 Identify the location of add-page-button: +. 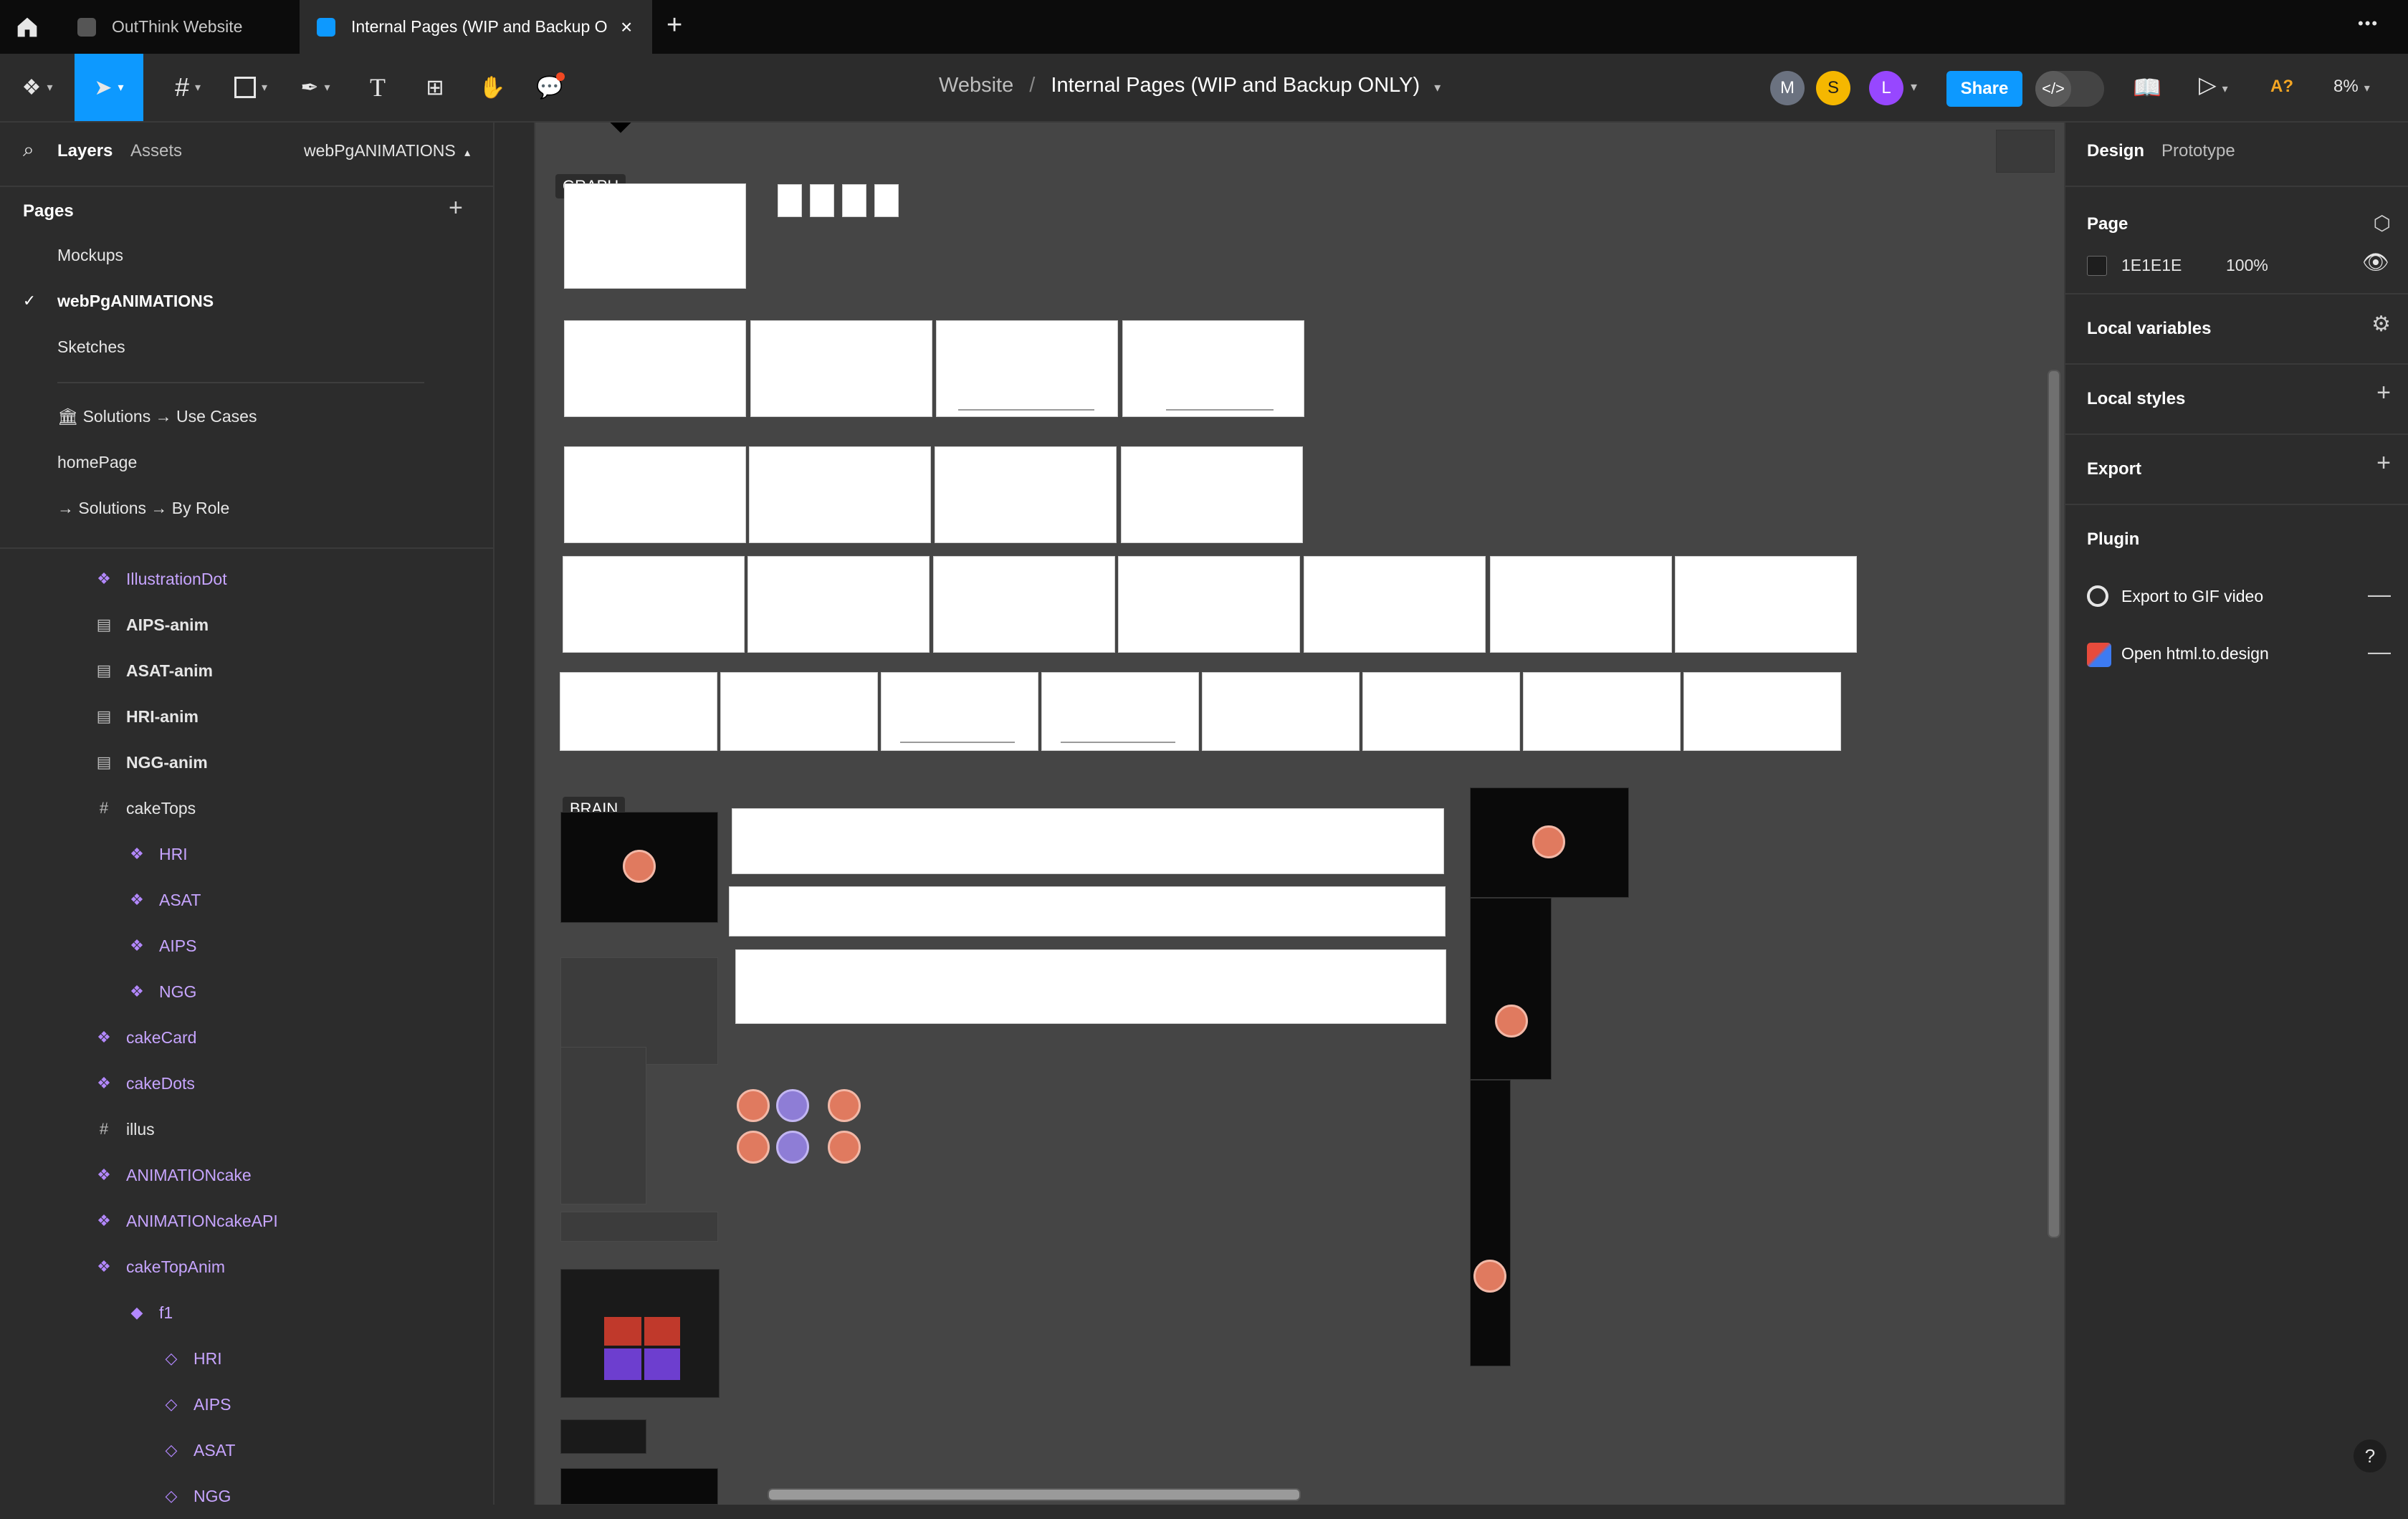
(456, 208).